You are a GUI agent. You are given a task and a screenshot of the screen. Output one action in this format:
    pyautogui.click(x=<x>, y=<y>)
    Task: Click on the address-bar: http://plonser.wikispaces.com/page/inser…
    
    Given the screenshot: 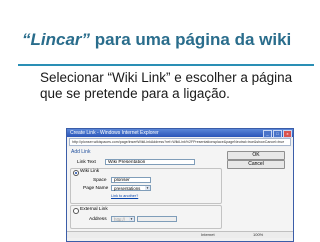 What is the action you would take?
    pyautogui.click(x=180, y=142)
    